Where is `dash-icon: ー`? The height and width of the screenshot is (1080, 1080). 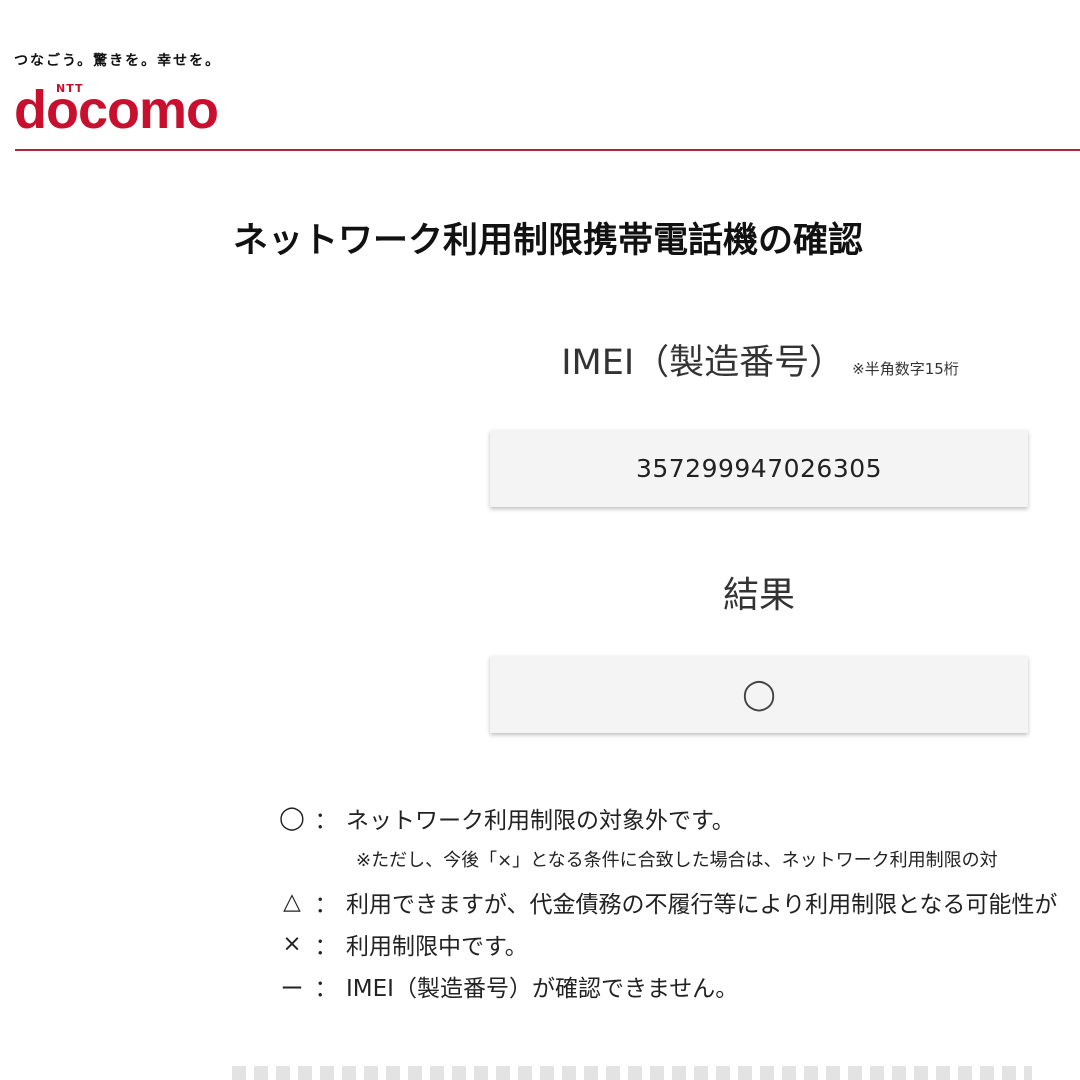 dash-icon: ー is located at coordinates (292, 989).